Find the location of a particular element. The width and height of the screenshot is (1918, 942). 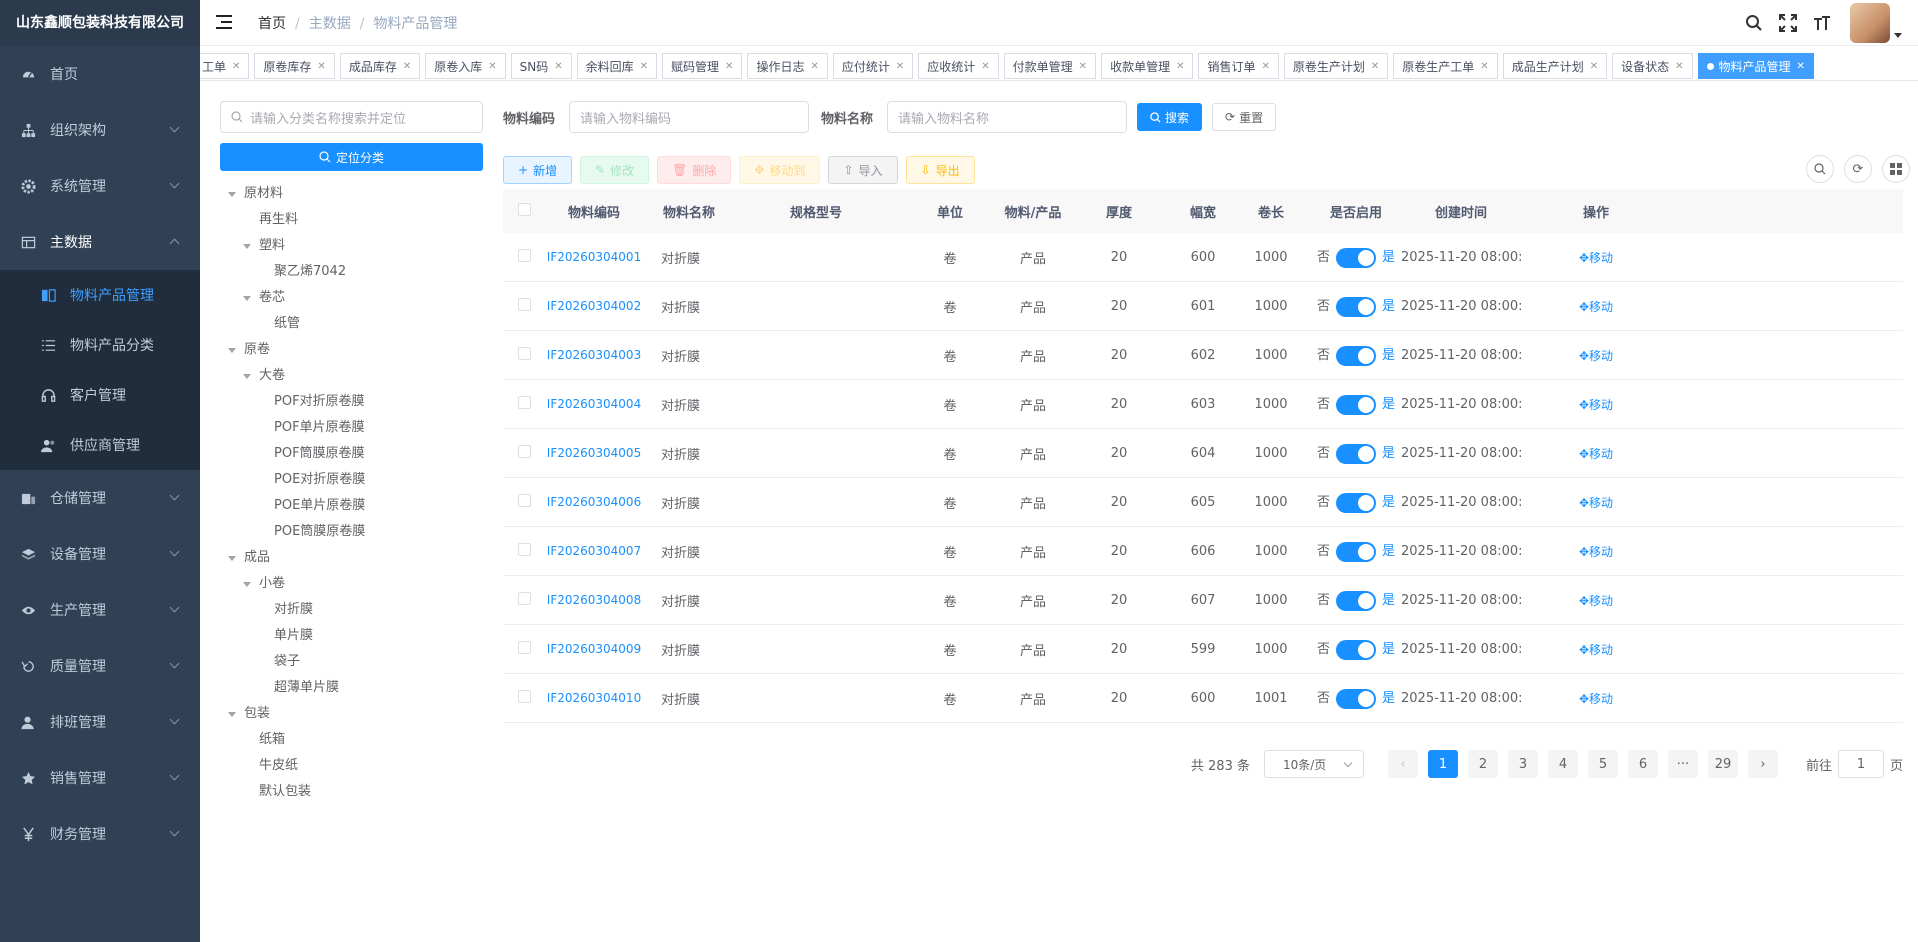

tree-node: 包装 is located at coordinates (351, 714).